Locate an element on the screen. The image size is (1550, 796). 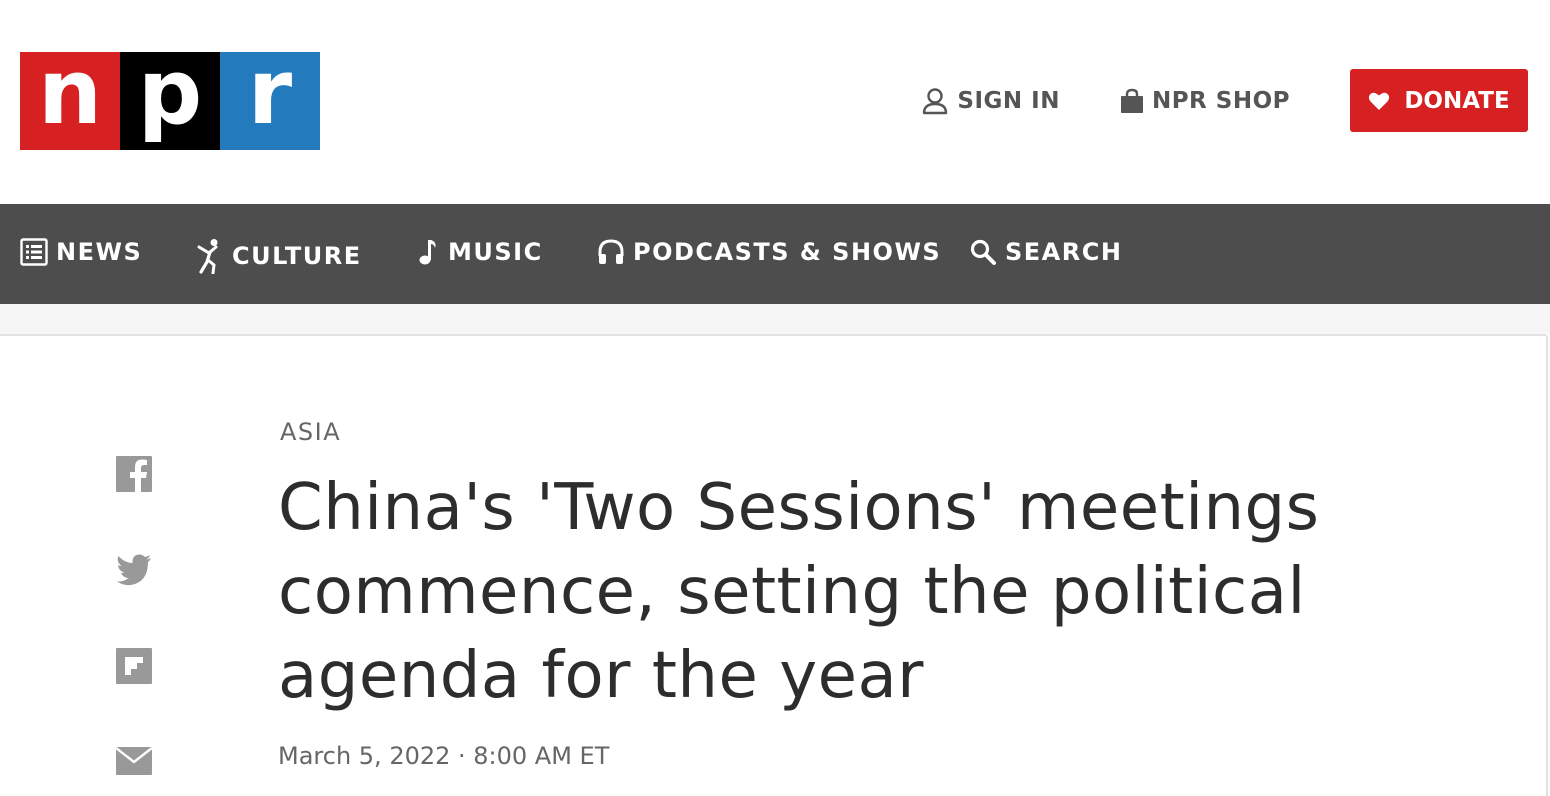
share-facebook is located at coordinates (134, 474).